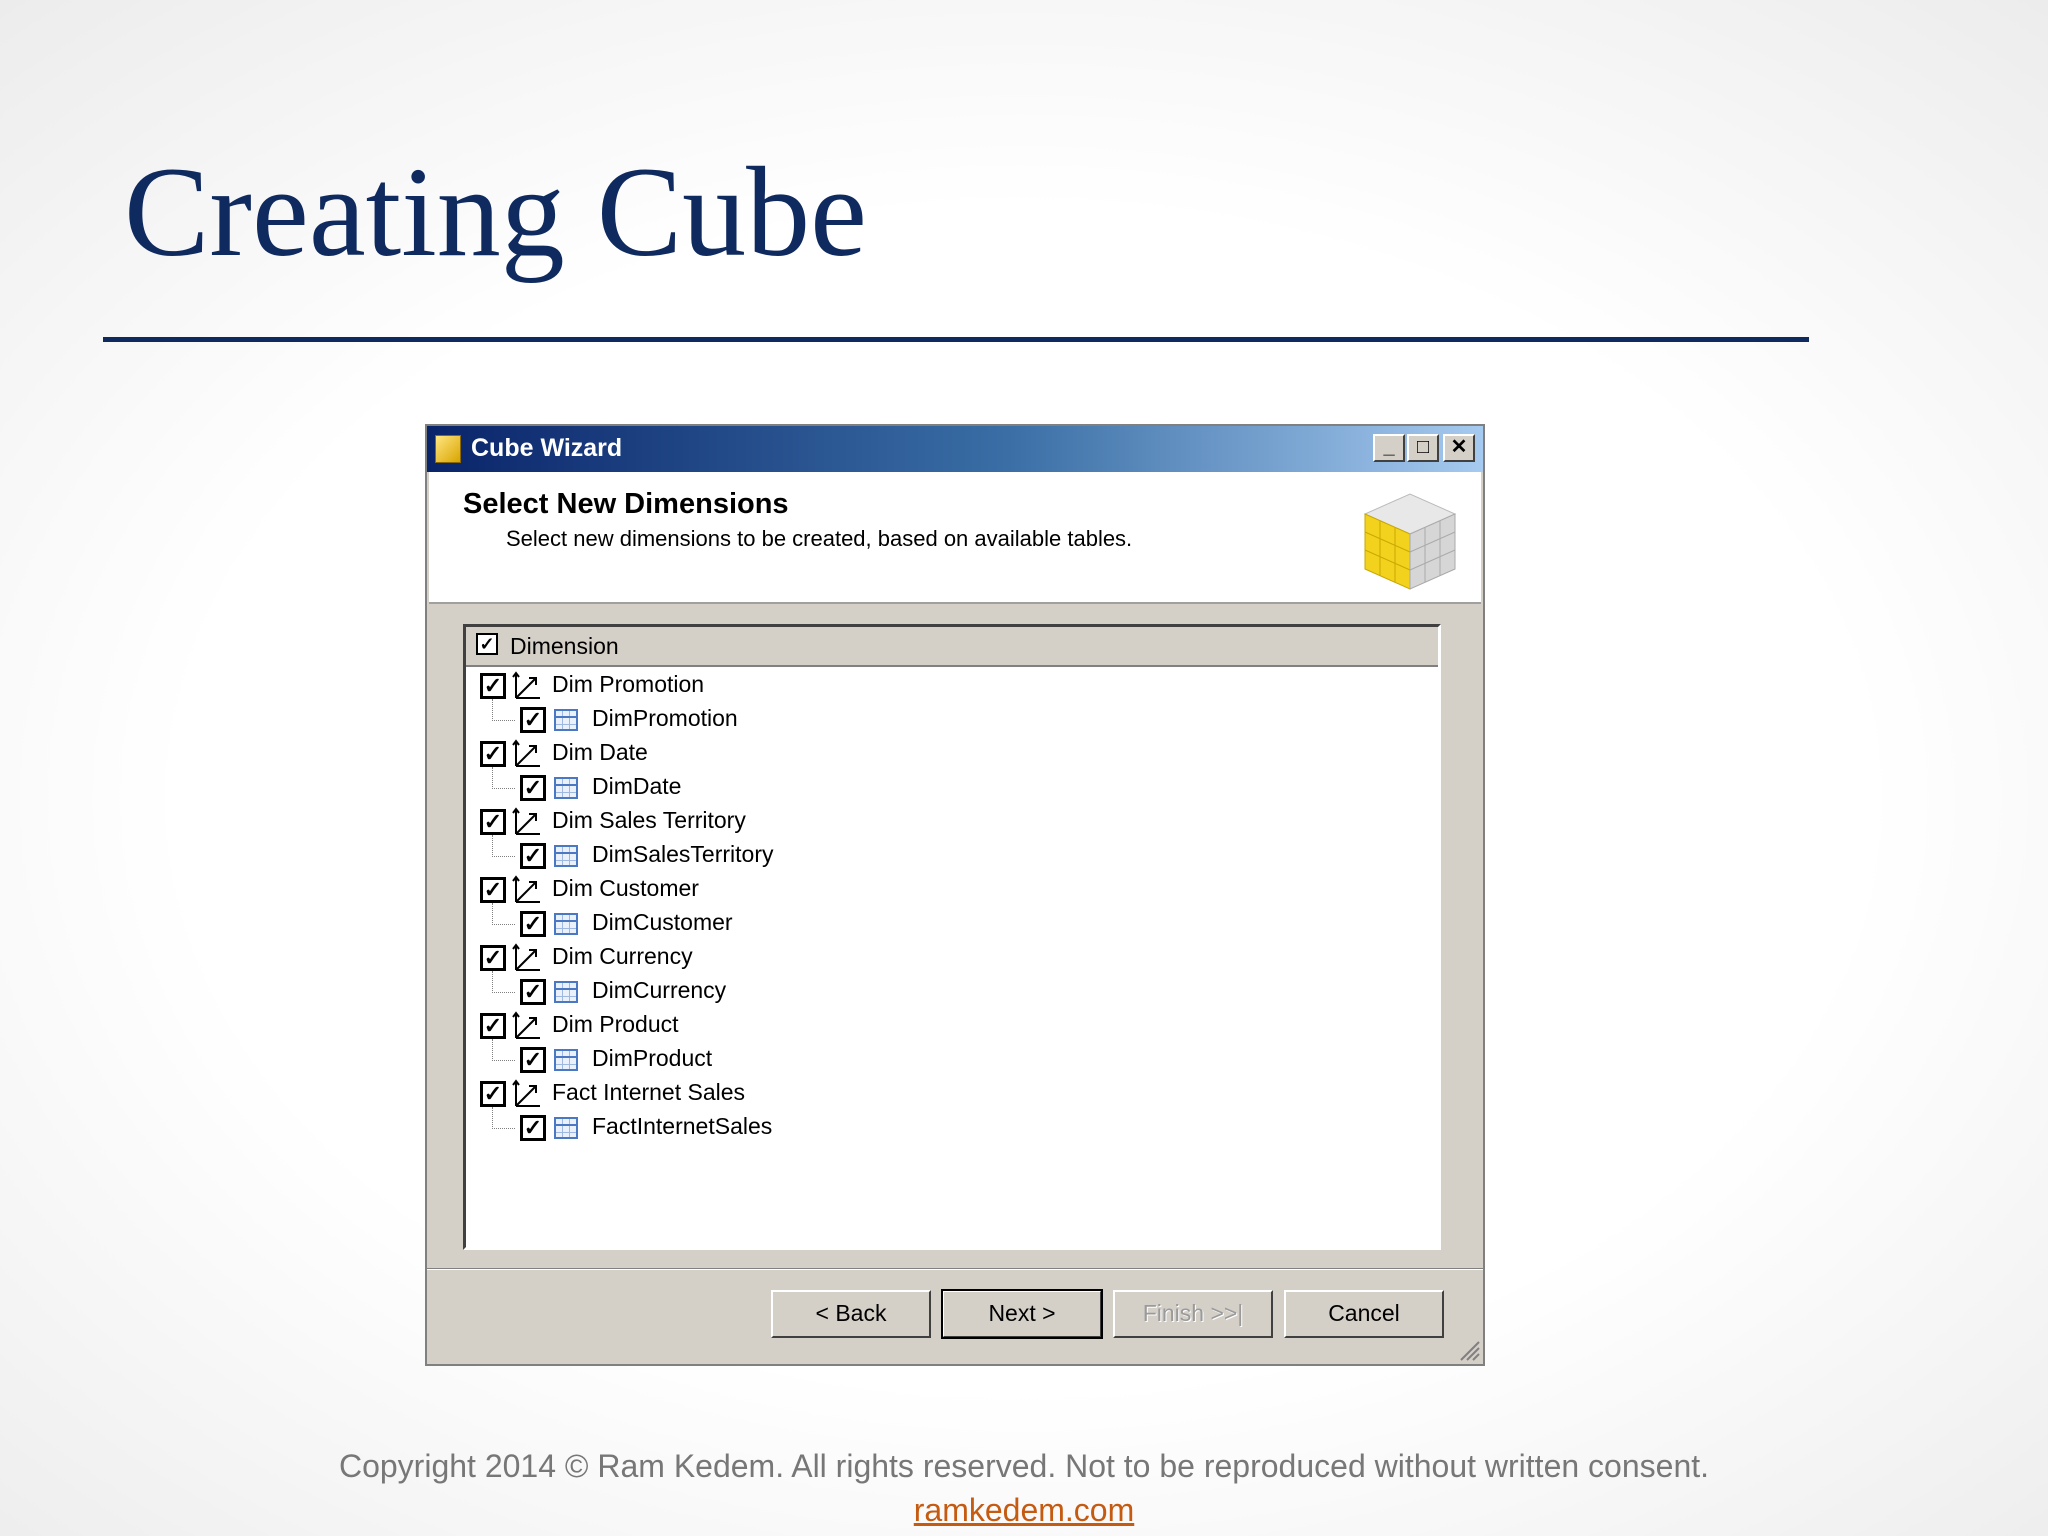 Image resolution: width=2048 pixels, height=1536 pixels. What do you see at coordinates (955, 449) in the screenshot?
I see `dialog-titlebar: Cube Wizard _ □ ✕` at bounding box center [955, 449].